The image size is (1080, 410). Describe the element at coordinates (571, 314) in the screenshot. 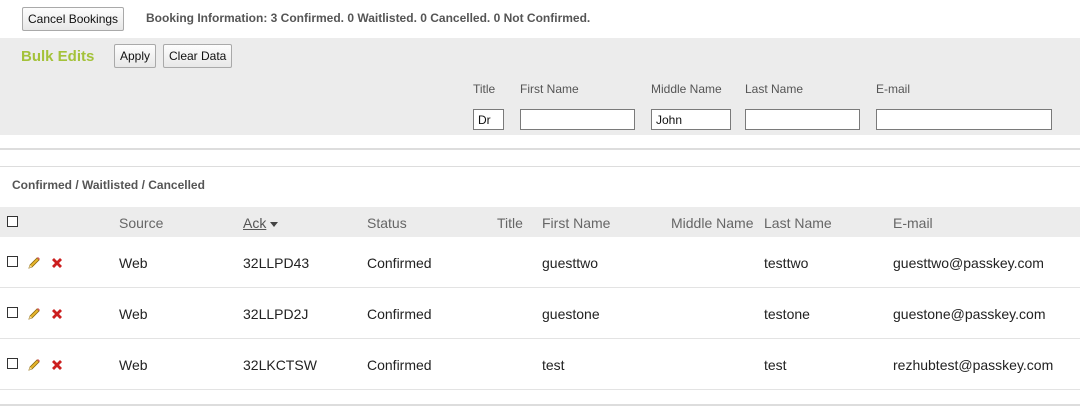

I see `first-name-cell: guestone` at that location.